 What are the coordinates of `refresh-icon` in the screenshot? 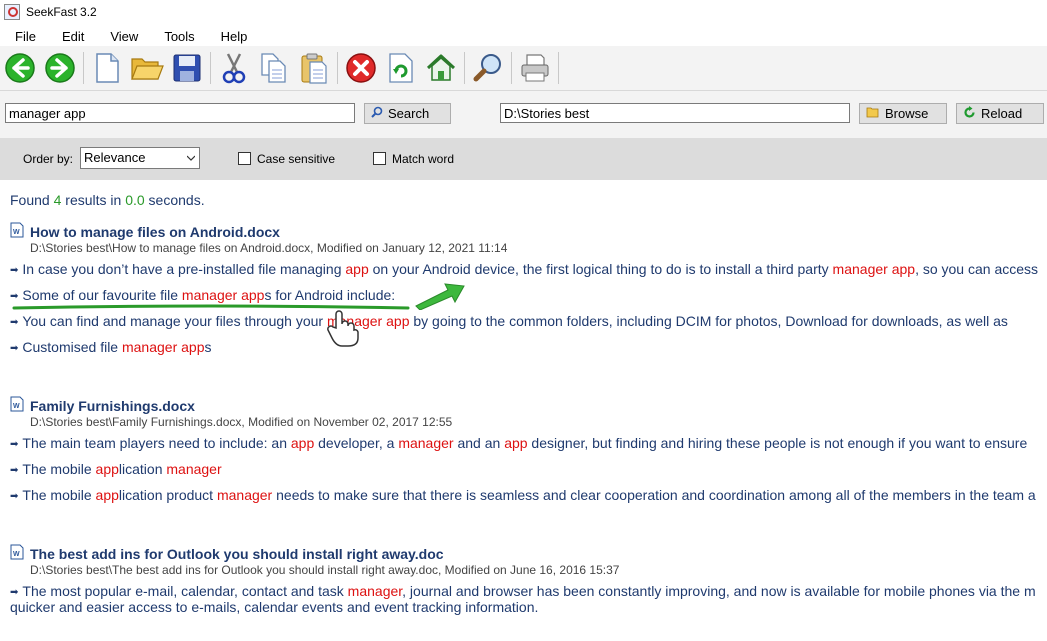 It's located at (401, 68).